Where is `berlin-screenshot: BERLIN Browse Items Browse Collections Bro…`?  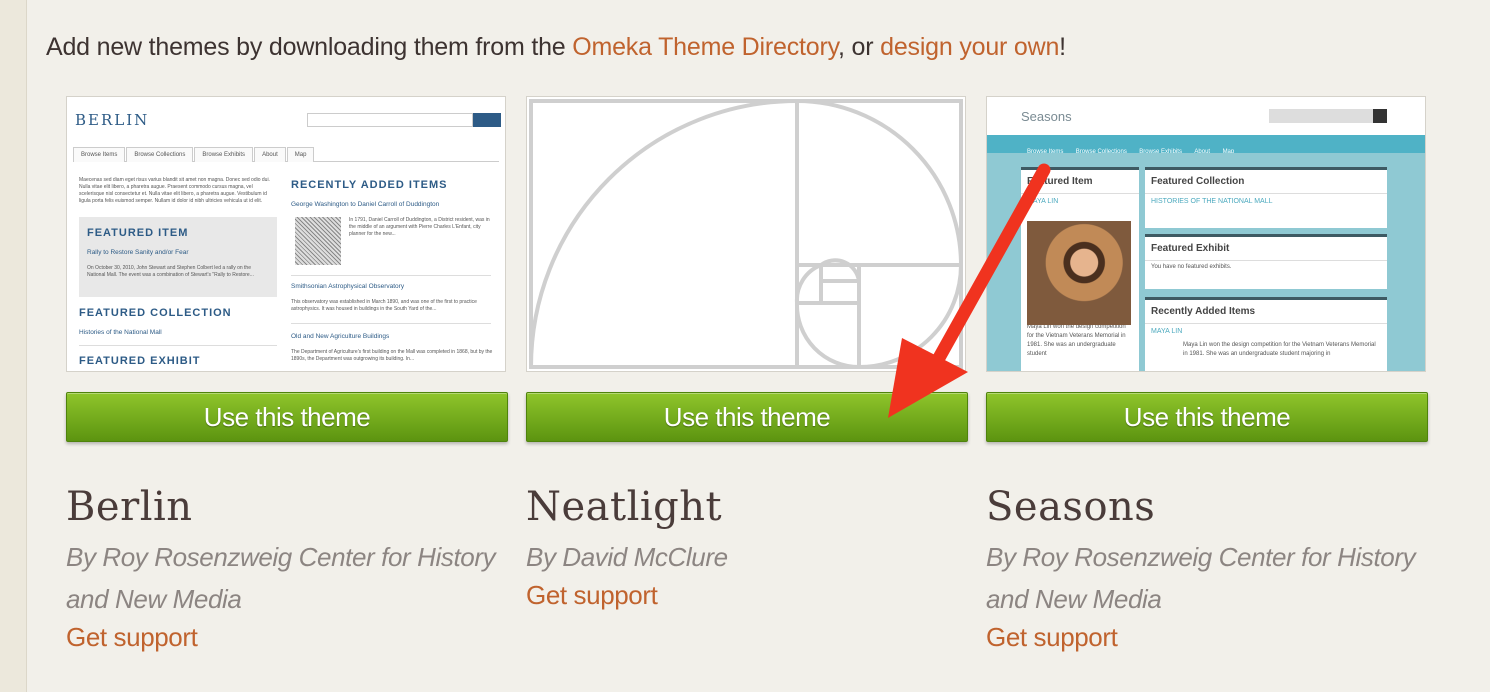 berlin-screenshot: BERLIN Browse Items Browse Collections Bro… is located at coordinates (286, 234).